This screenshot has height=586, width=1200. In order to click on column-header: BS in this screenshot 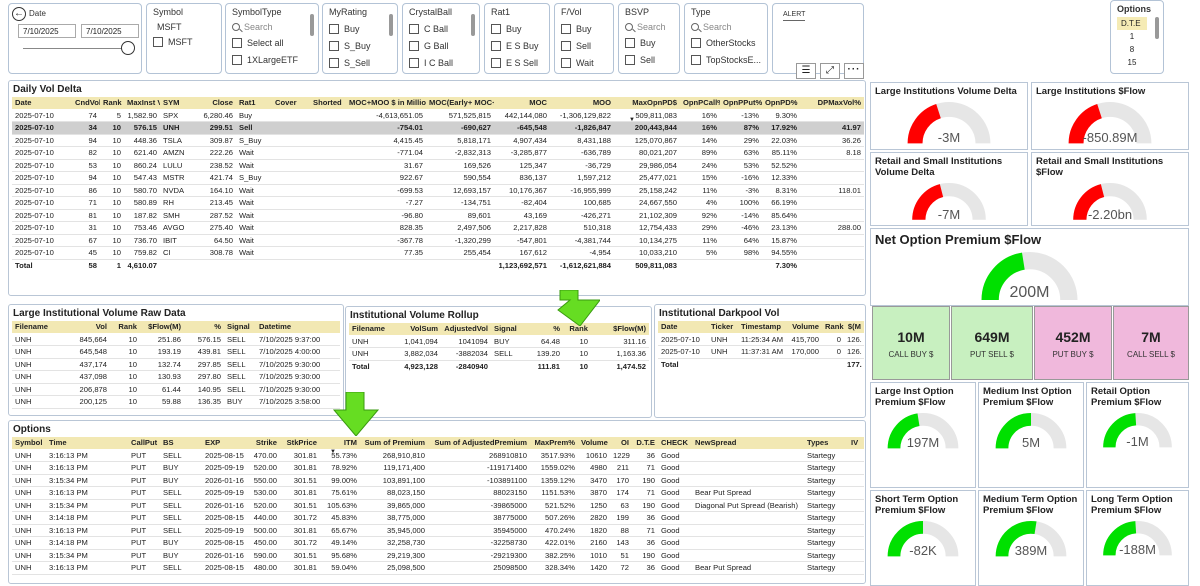, I will do `click(181, 443)`.